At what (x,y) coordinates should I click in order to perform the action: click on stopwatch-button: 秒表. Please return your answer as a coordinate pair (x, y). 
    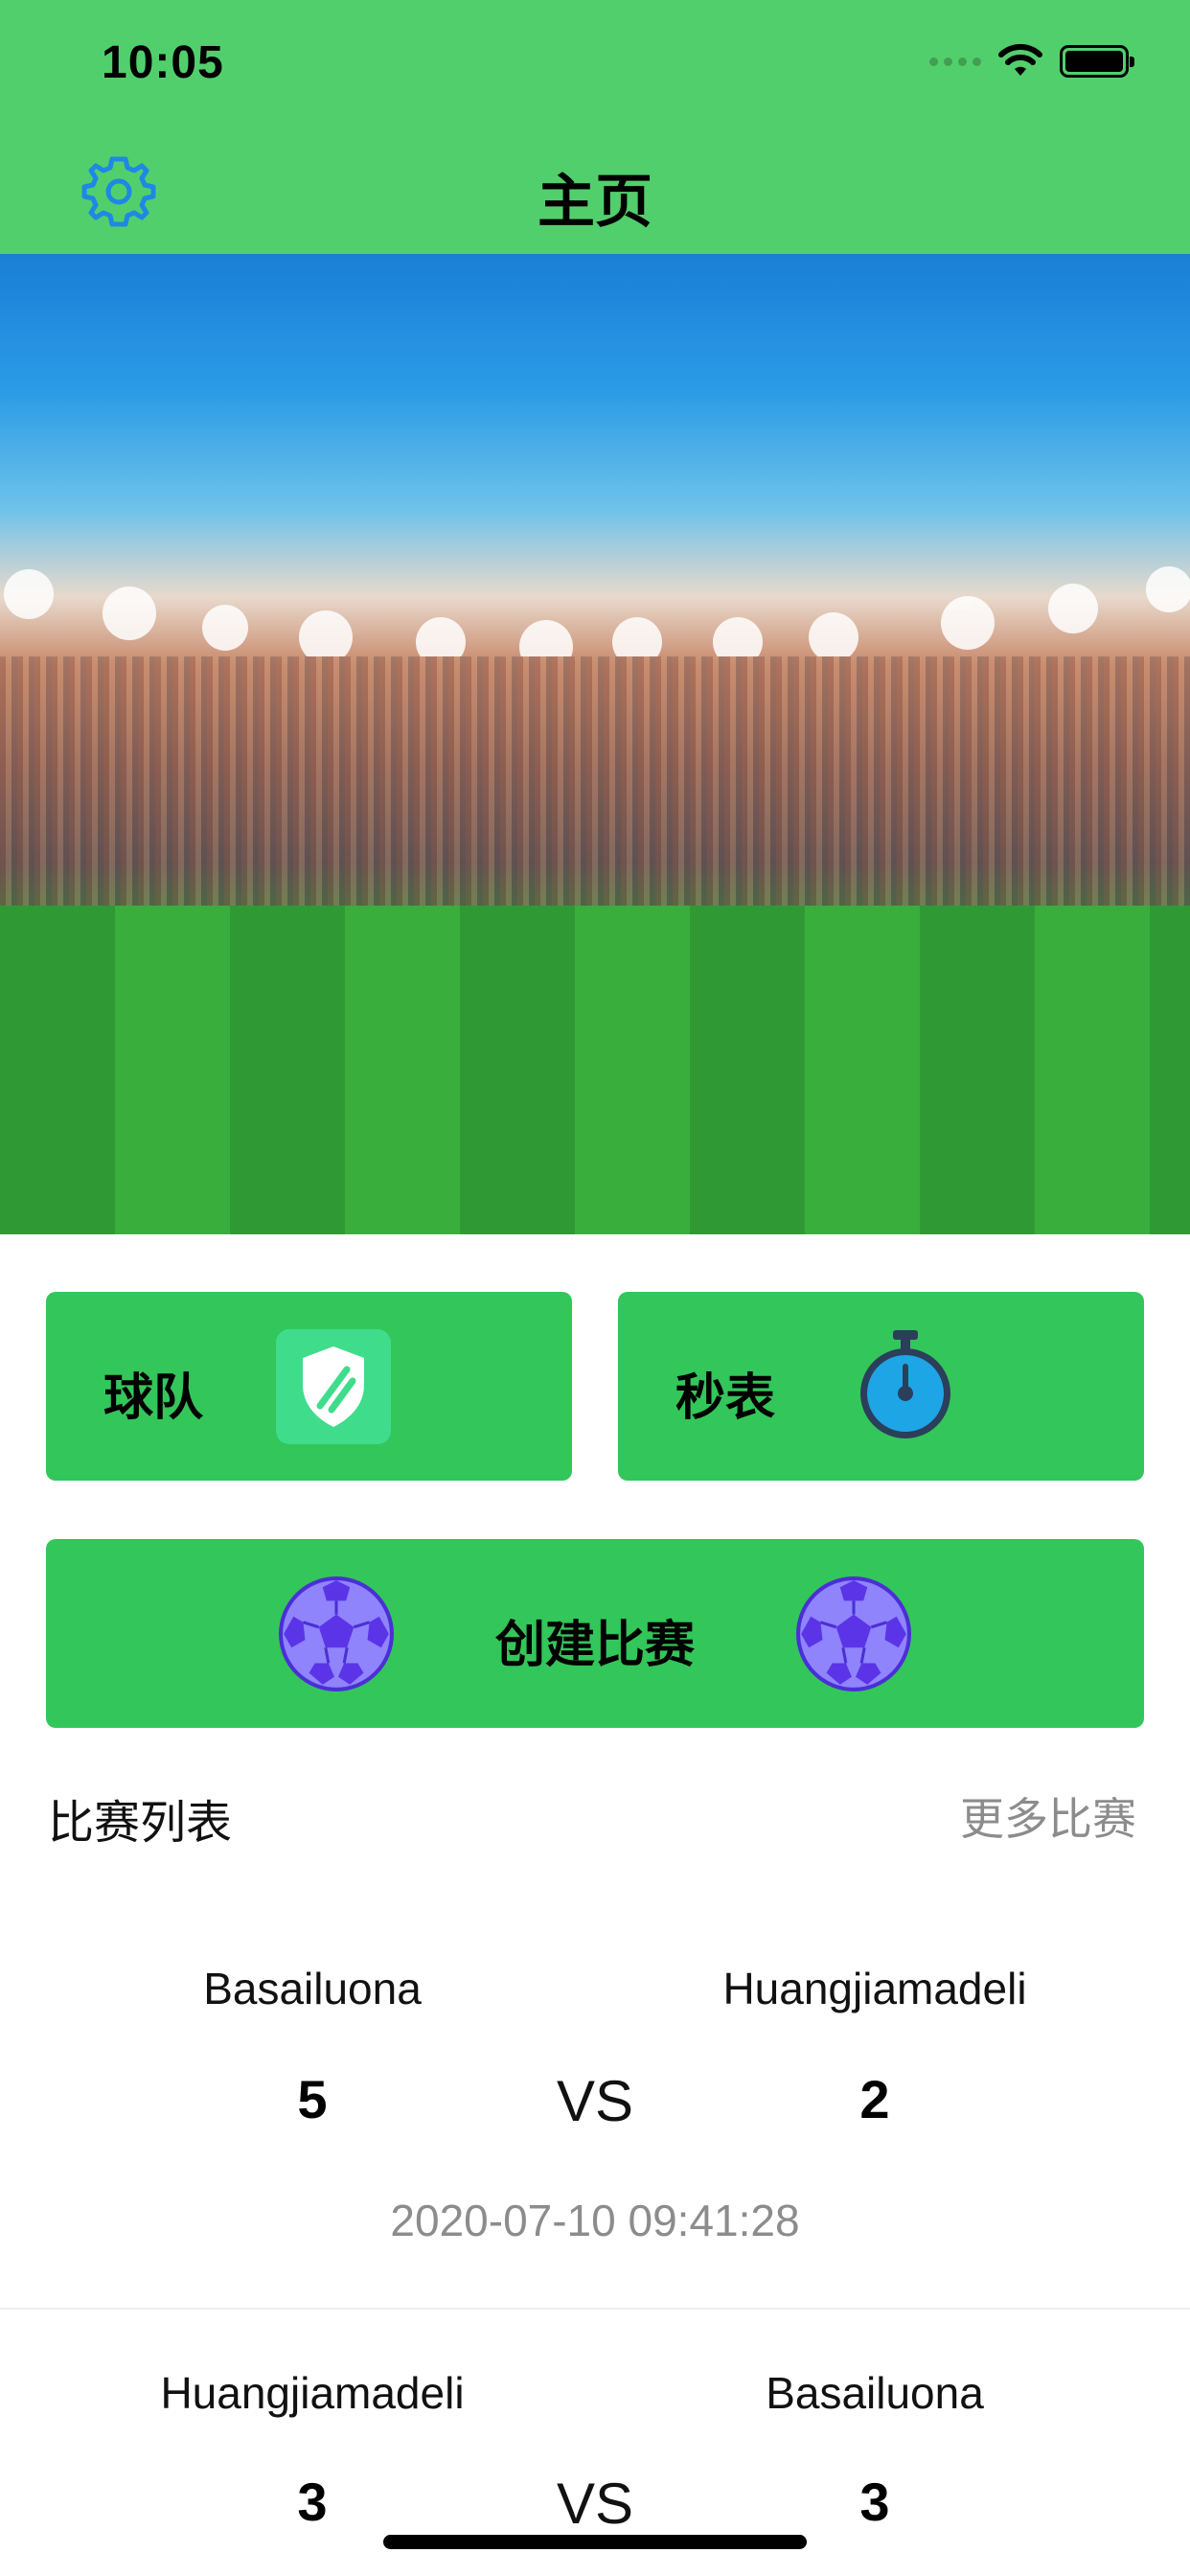
    Looking at the image, I should click on (881, 1387).